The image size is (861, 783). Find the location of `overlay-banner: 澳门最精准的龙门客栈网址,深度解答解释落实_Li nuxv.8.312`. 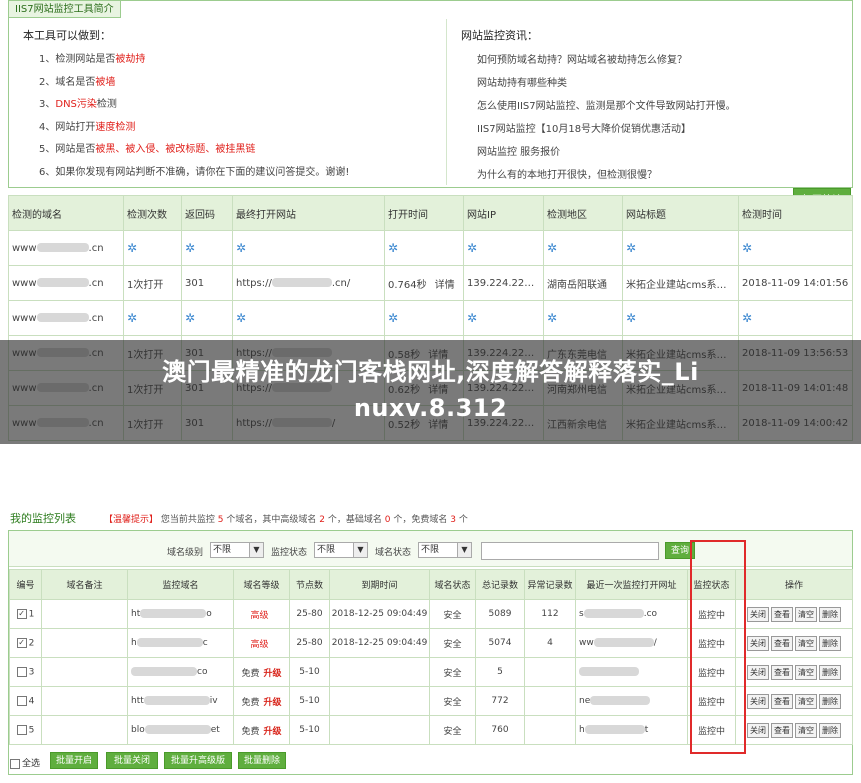

overlay-banner: 澳门最精准的龙门客栈网址,深度解答解释落实_Li nuxv.8.312 is located at coordinates (430, 392).